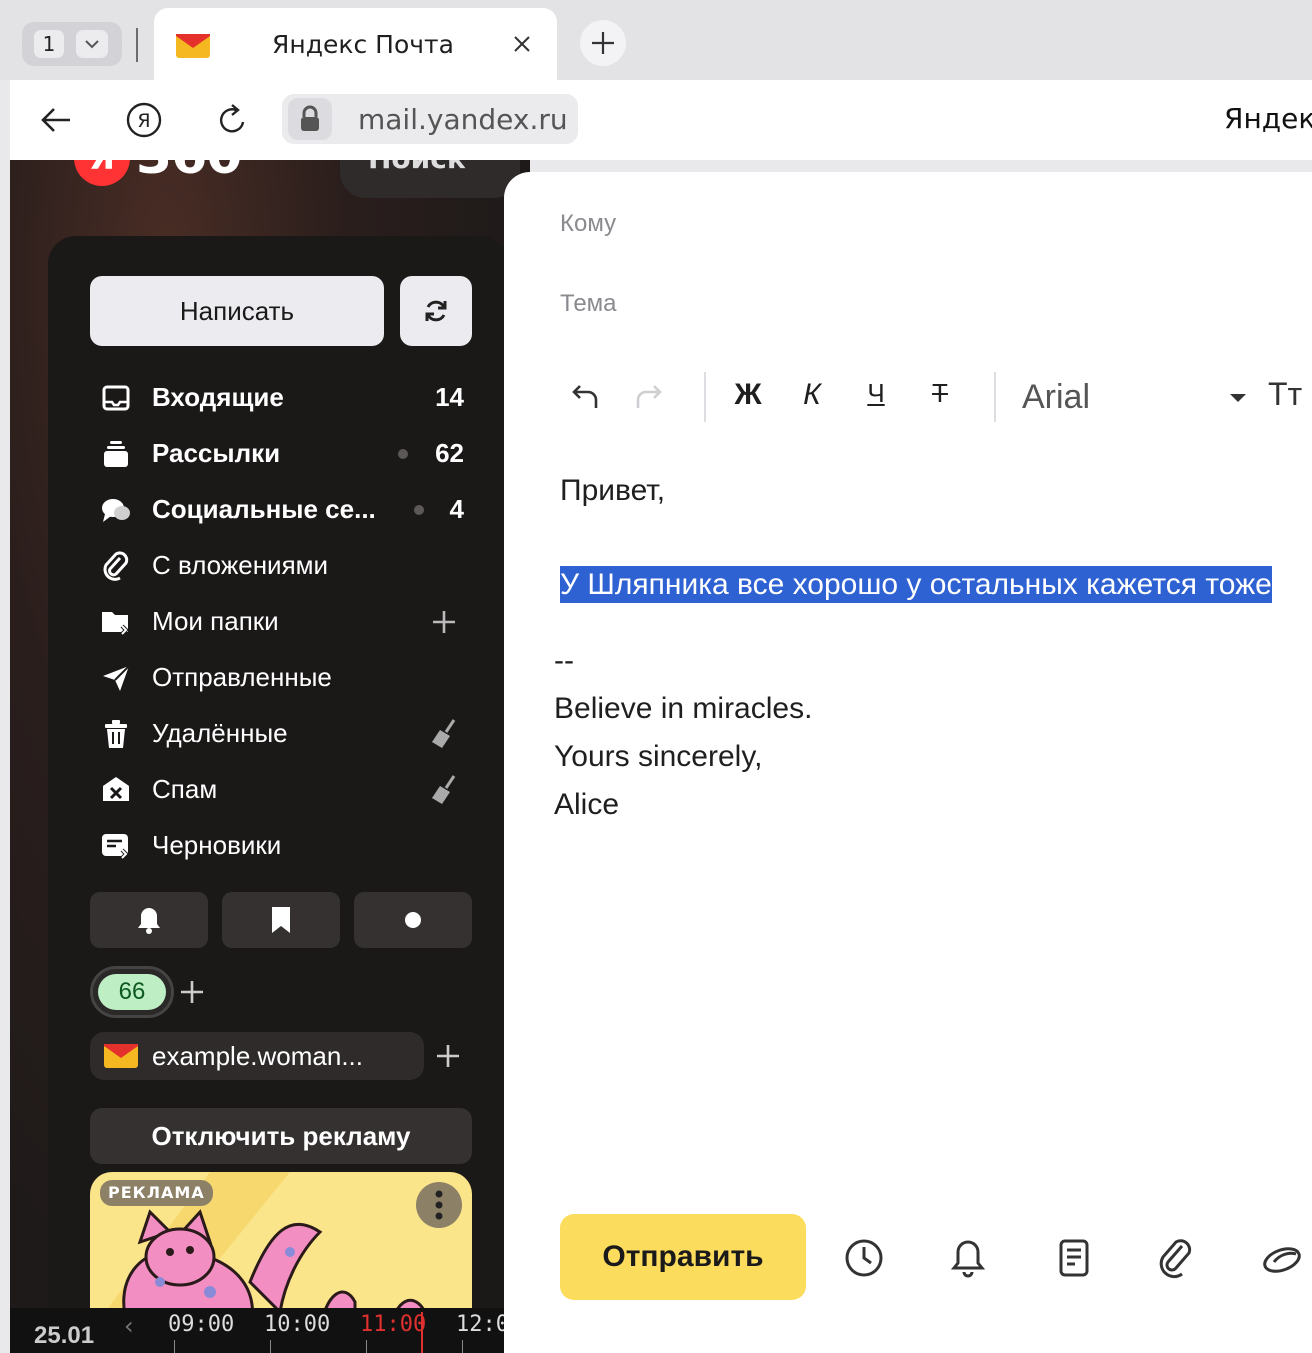 The image size is (1312, 1353). What do you see at coordinates (56, 120) in the screenshot?
I see `back-arrow-icon` at bounding box center [56, 120].